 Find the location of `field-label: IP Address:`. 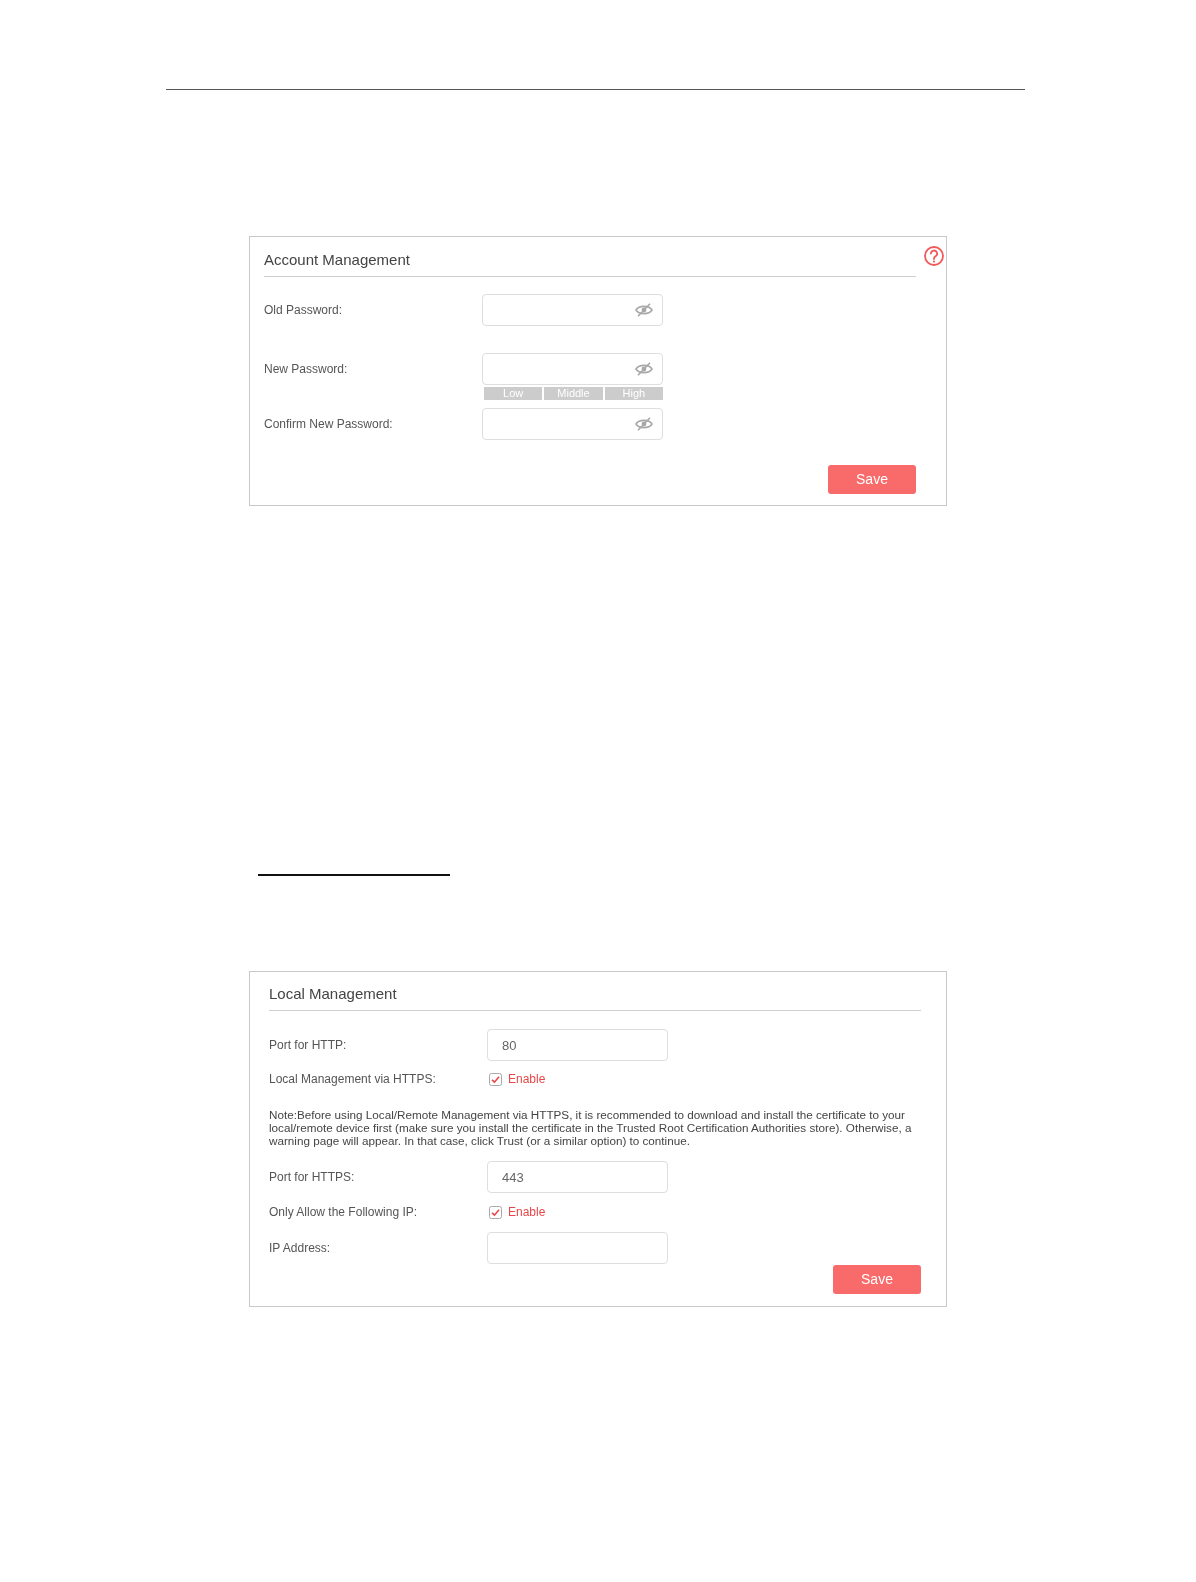

field-label: IP Address: is located at coordinates (300, 1248).